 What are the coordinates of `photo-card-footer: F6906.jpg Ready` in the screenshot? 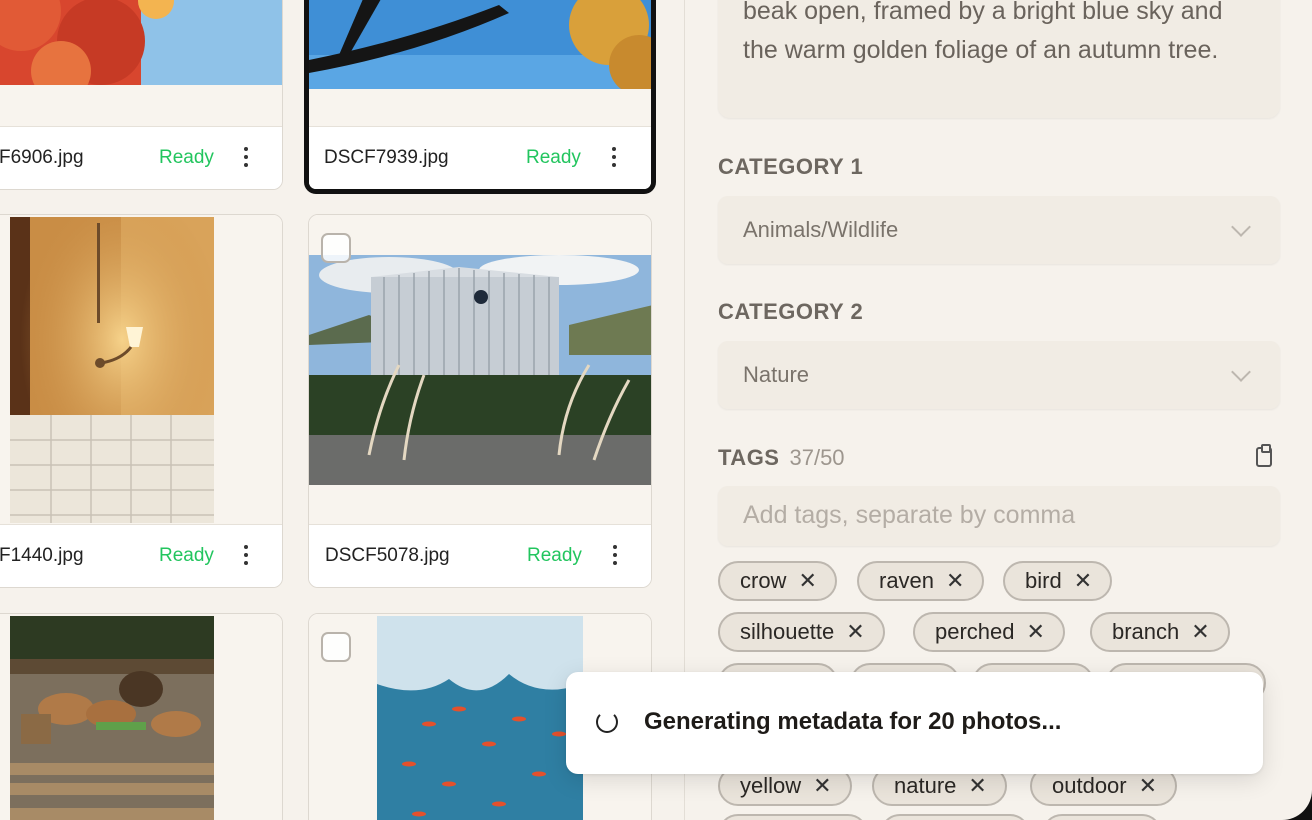 It's located at (141, 157).